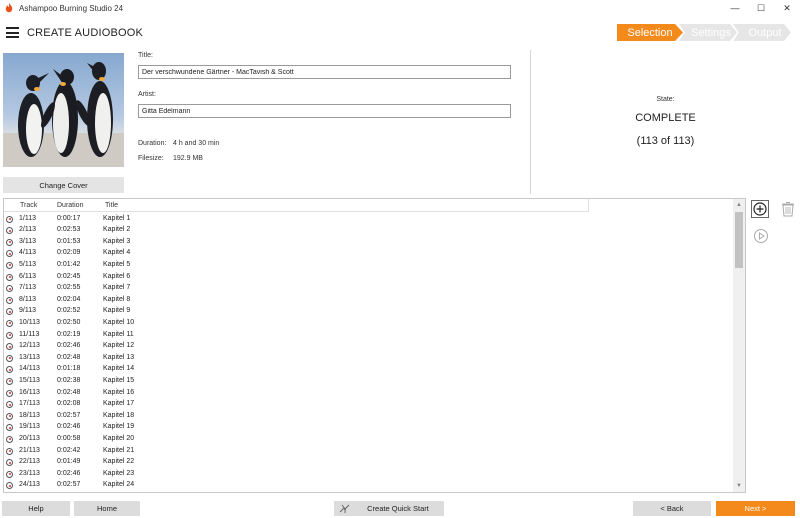 The image size is (800, 518). What do you see at coordinates (787, 8) in the screenshot?
I see `close-button: ✕` at bounding box center [787, 8].